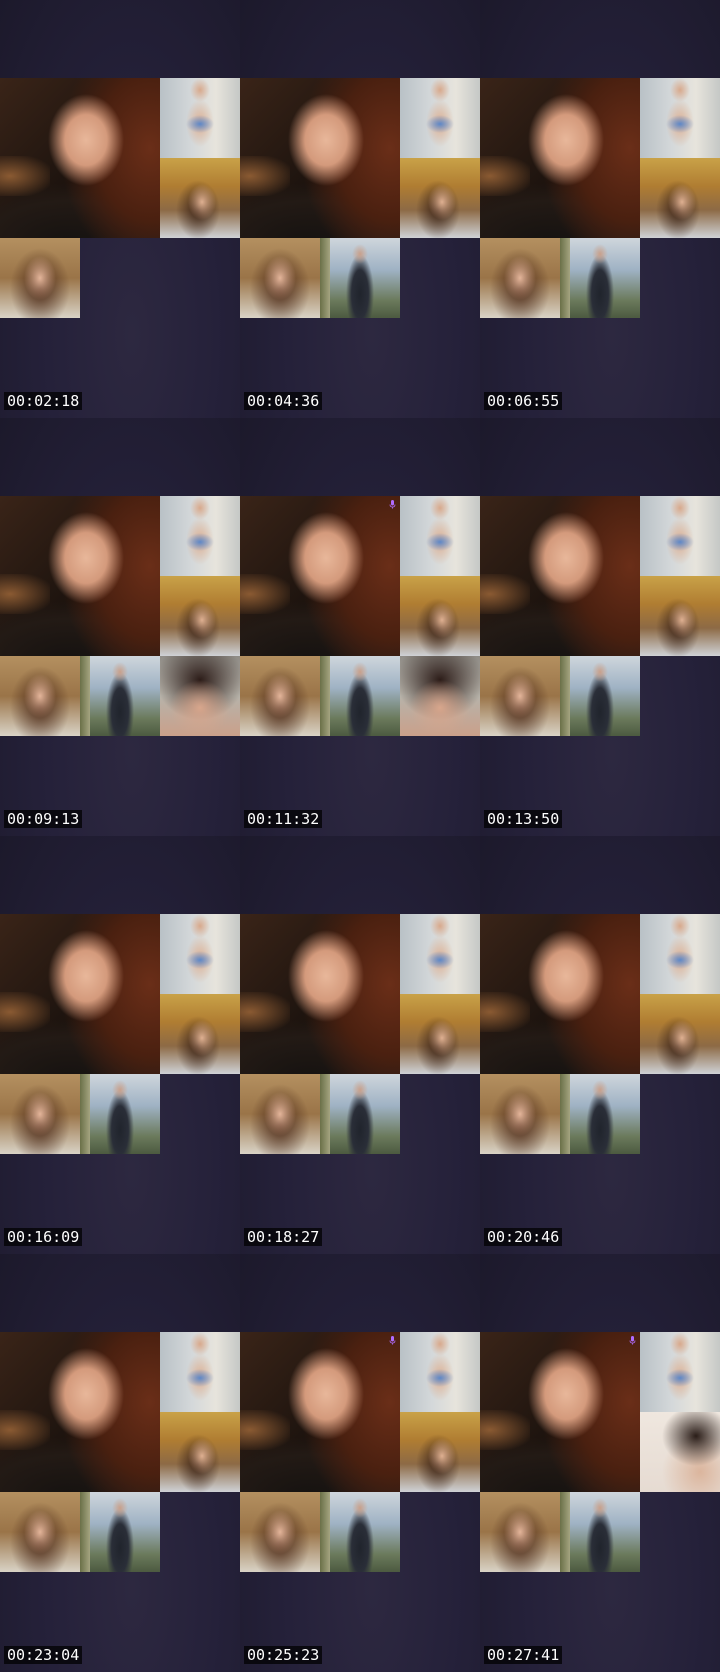 This screenshot has width=720, height=1672. What do you see at coordinates (43, 1655) in the screenshot?
I see `frame-timestamp: 00:23:04` at bounding box center [43, 1655].